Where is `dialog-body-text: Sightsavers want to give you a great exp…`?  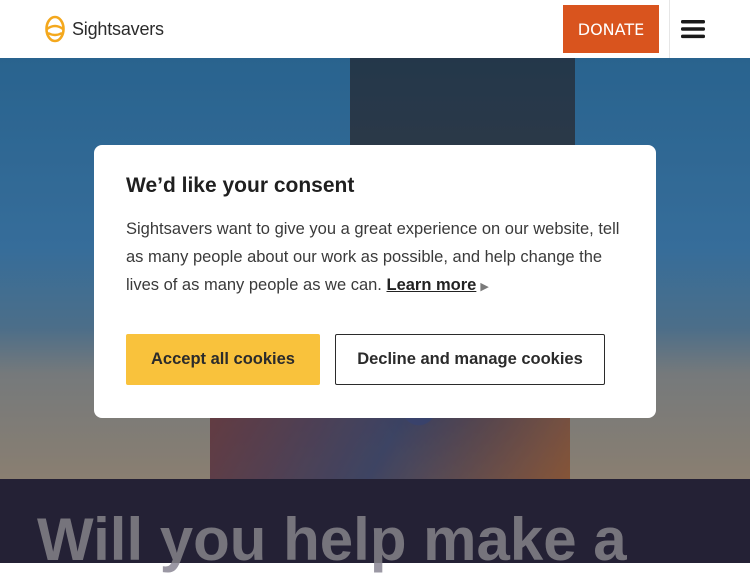 dialog-body-text: Sightsavers want to give you a great exp… is located at coordinates (373, 257).